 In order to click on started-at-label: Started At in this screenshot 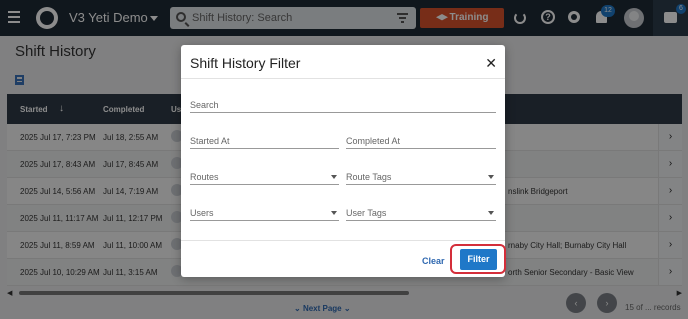, I will do `click(210, 141)`.